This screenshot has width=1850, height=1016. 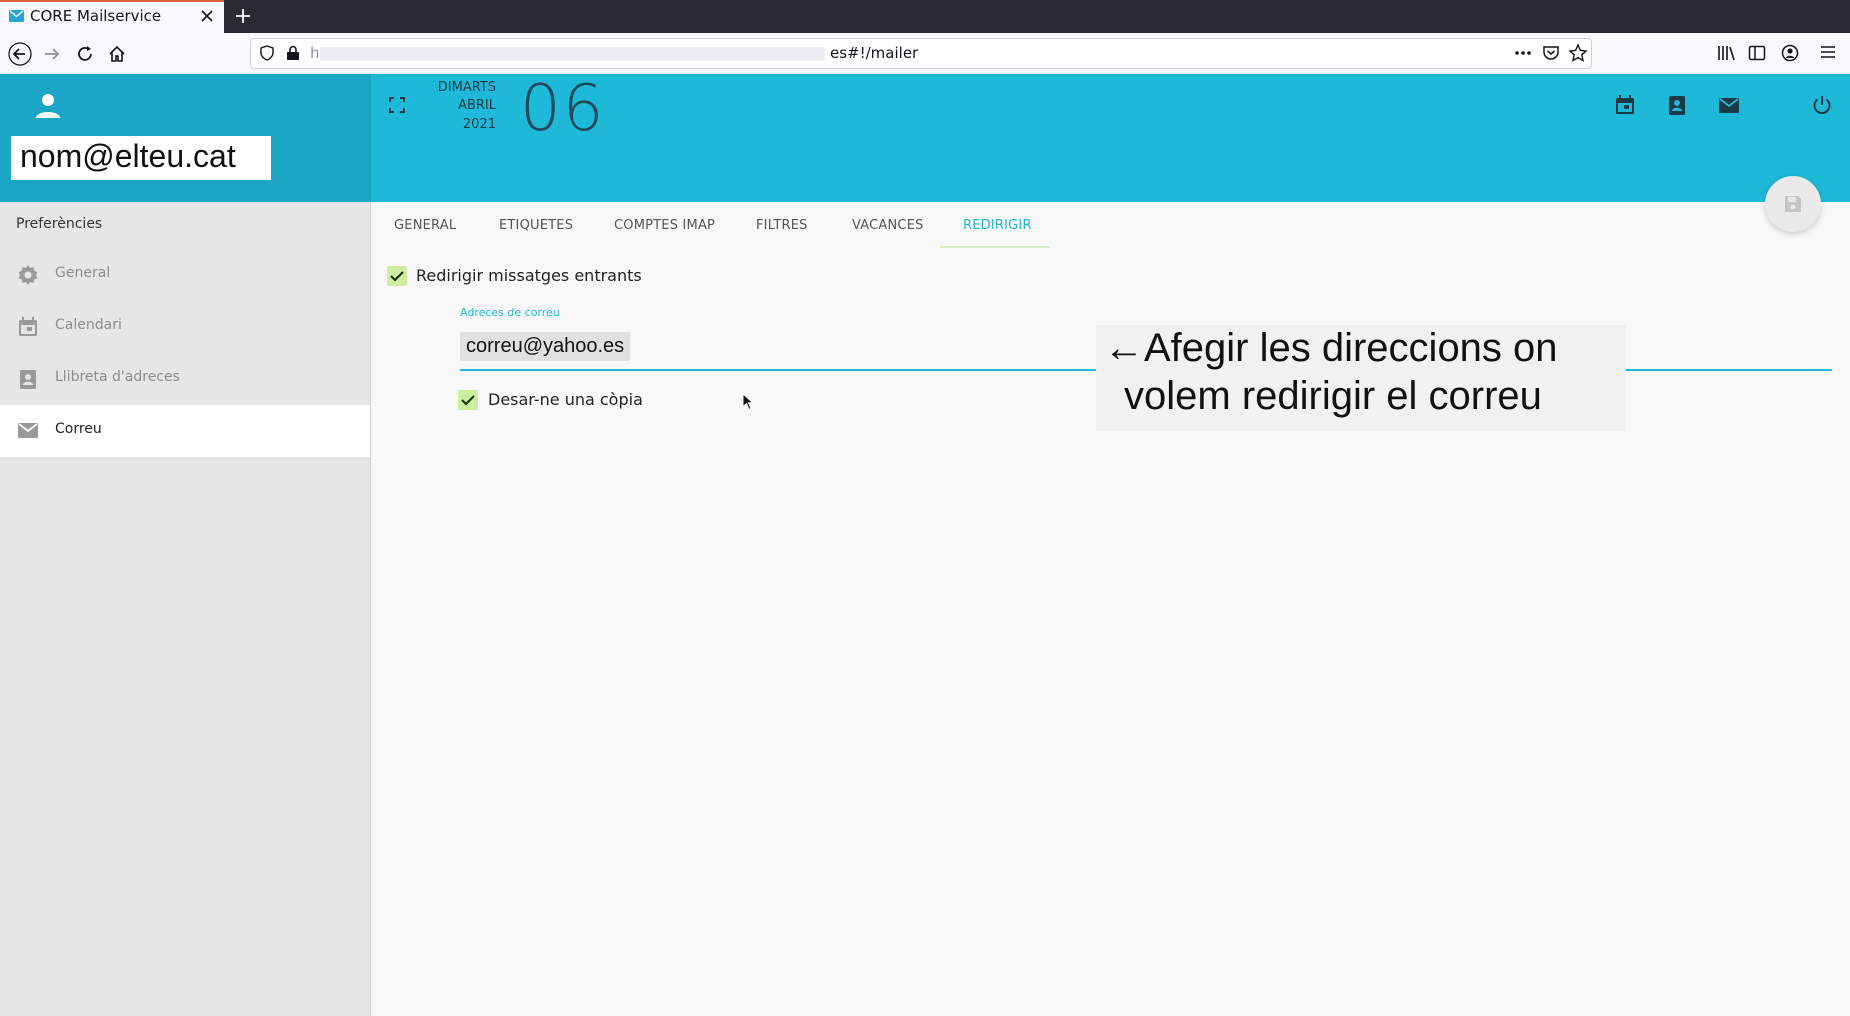 I want to click on browser-tab-strip, so click(x=925, y=16).